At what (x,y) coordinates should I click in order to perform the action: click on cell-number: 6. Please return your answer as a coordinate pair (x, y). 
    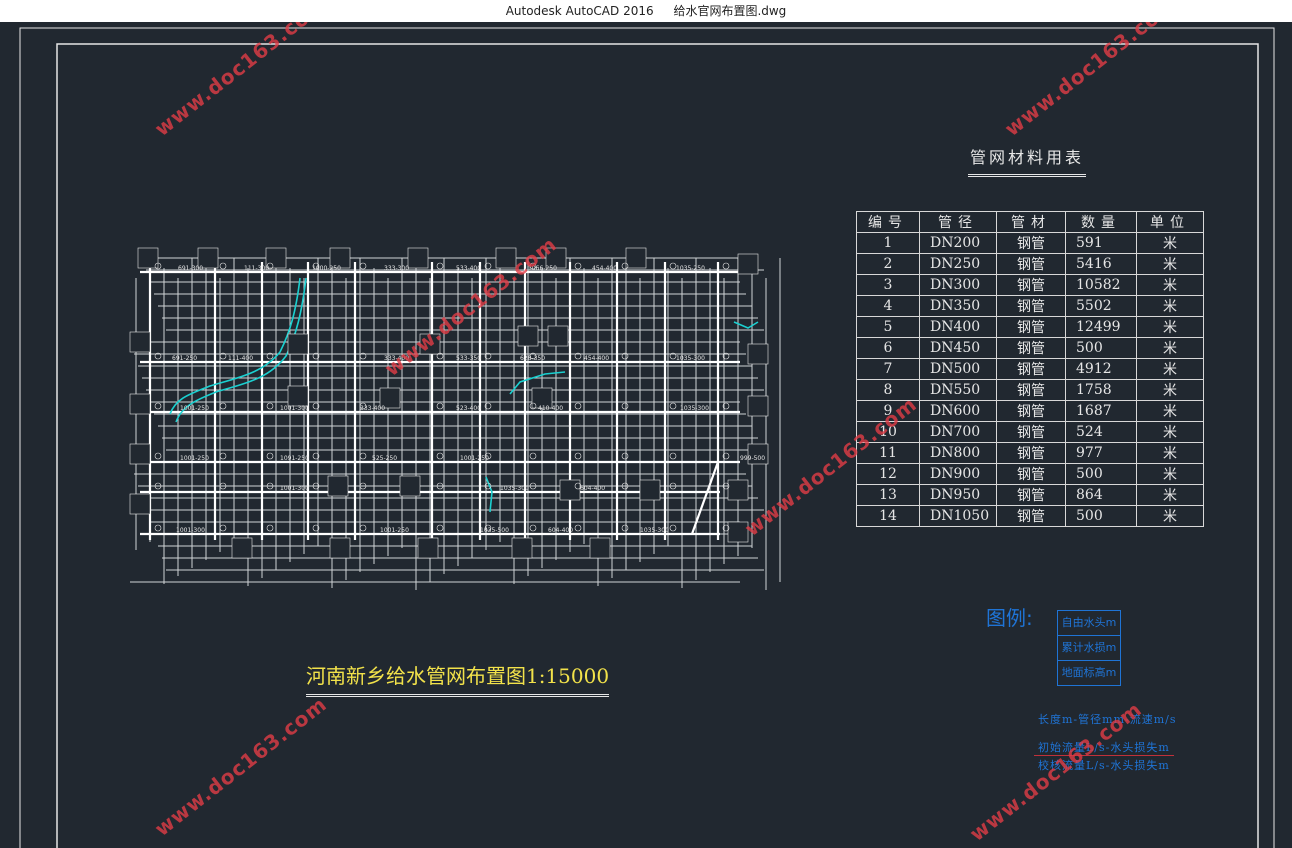
    Looking at the image, I should click on (888, 348).